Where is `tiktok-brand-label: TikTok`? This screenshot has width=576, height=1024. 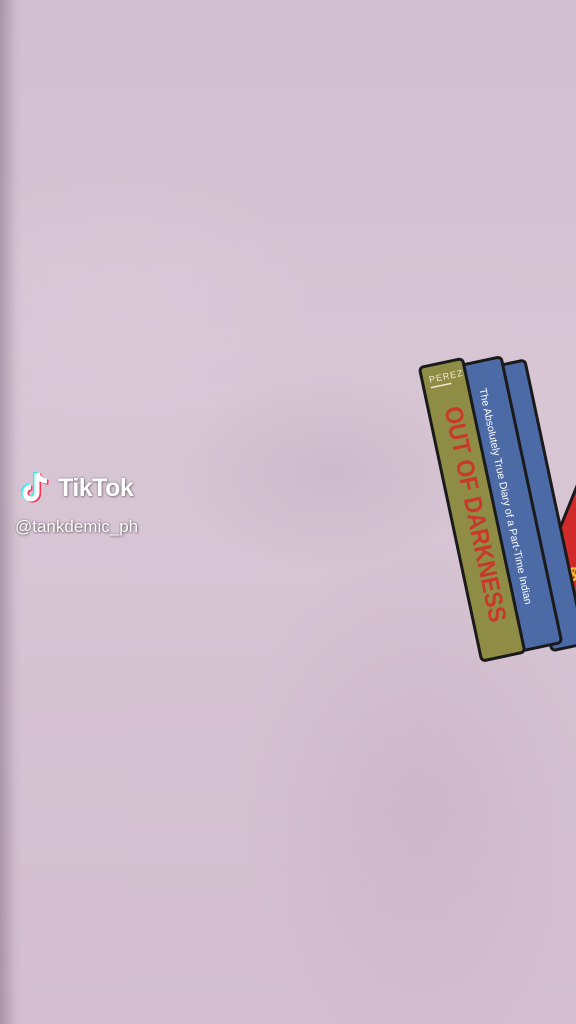
tiktok-brand-label: TikTok is located at coordinates (96, 487).